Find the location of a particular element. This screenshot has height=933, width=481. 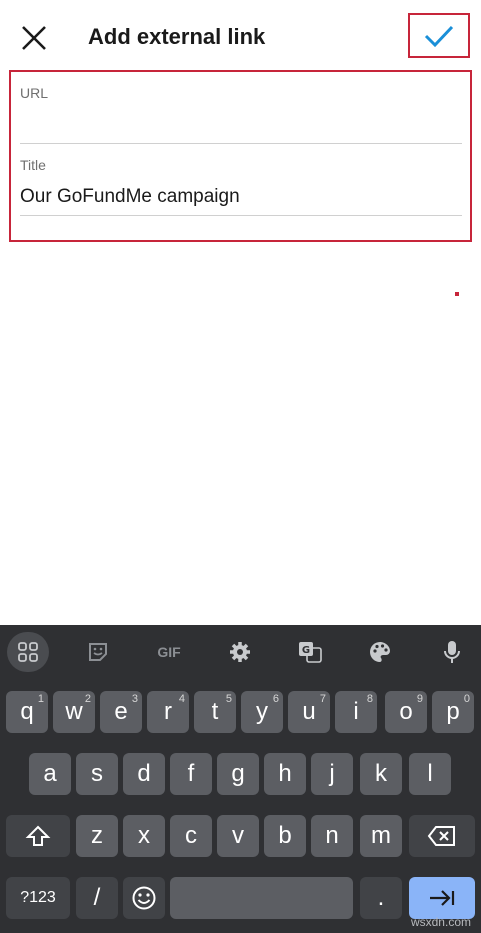

key-h: h is located at coordinates (285, 774).